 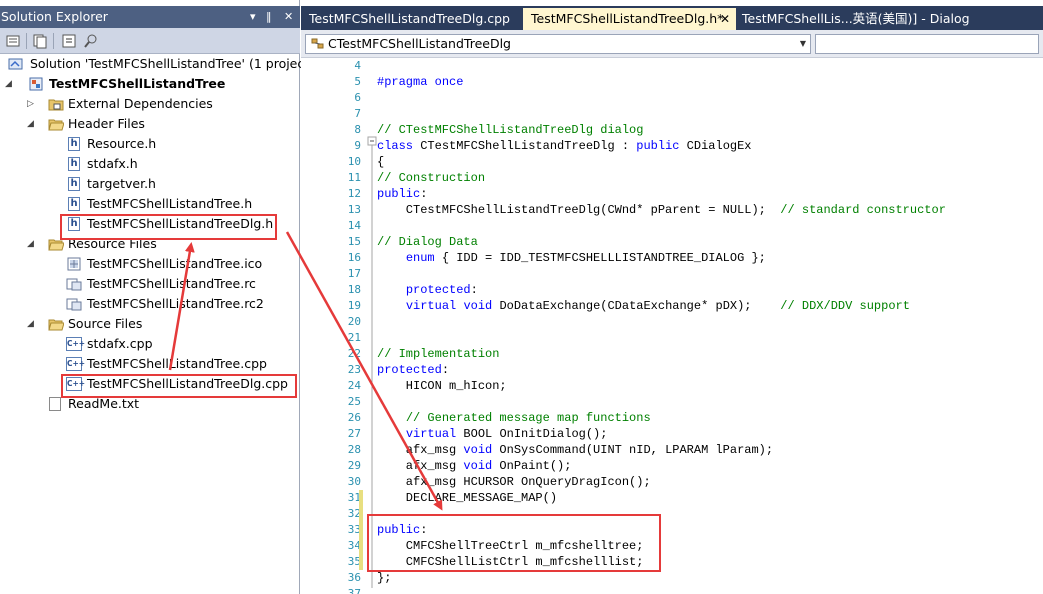 I want to click on tree-item-stdafx-cpp: C++ stdafx.cpp, so click(x=149, y=344).